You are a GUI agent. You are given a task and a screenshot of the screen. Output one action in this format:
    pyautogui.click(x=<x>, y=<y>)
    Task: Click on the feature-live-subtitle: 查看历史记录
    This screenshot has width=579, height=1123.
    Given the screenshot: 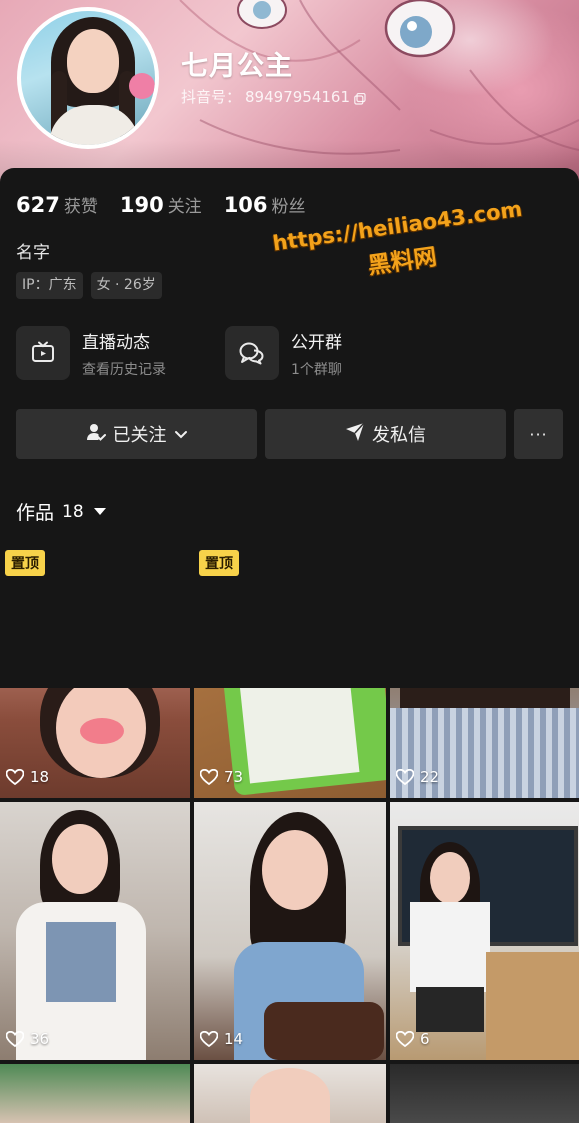 What is the action you would take?
    pyautogui.click(x=124, y=369)
    